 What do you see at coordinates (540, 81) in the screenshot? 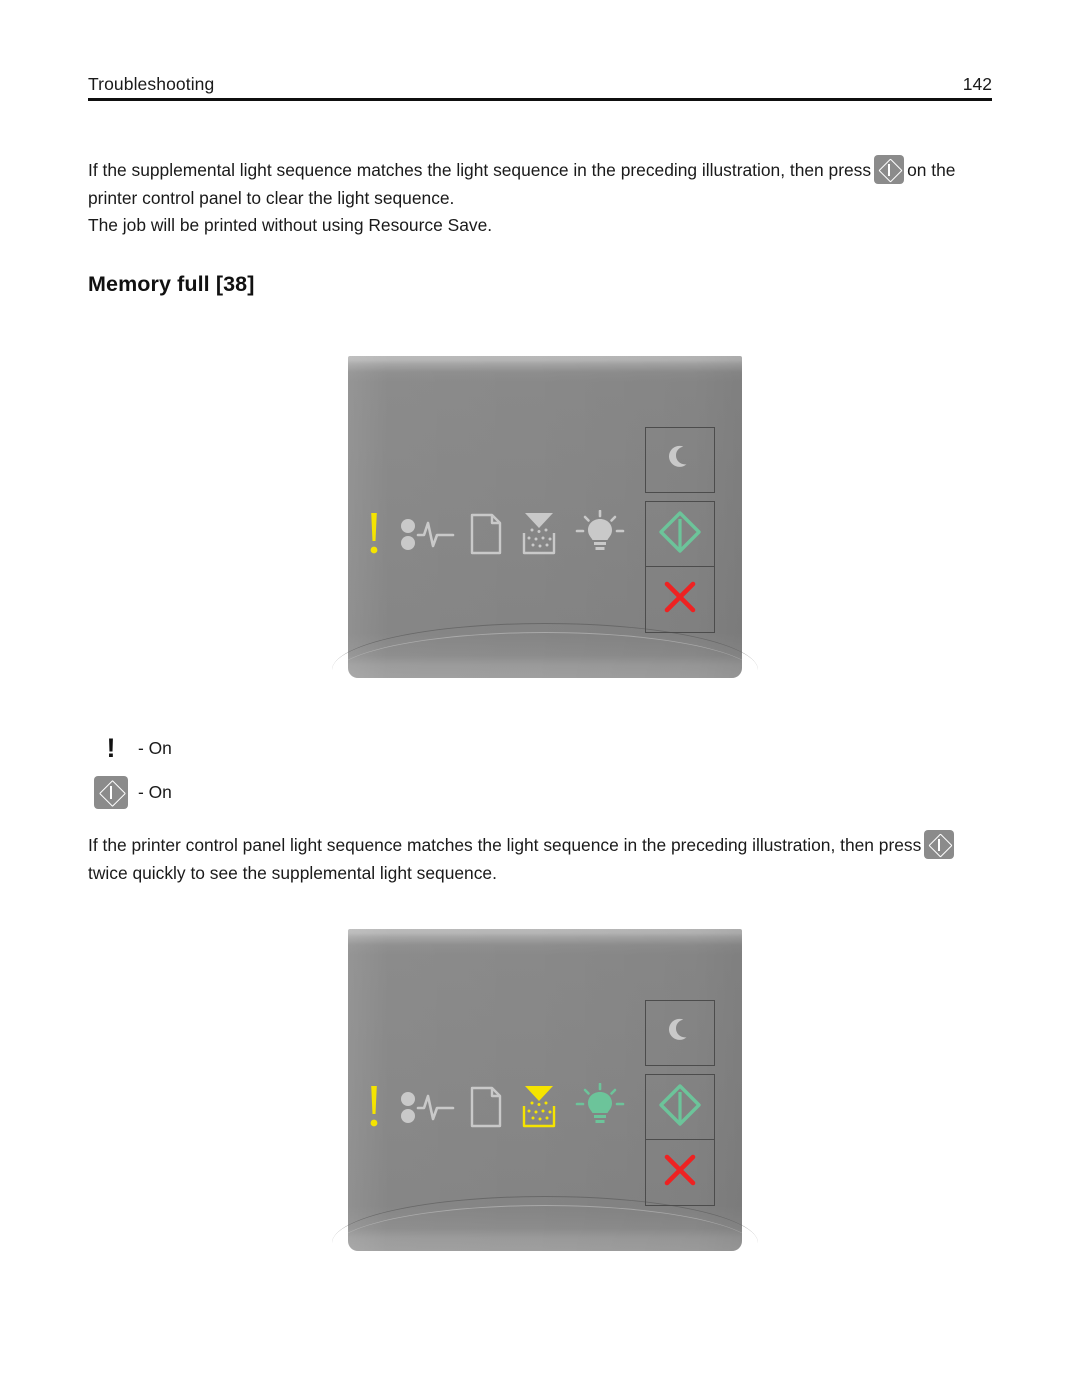
I see `page-header: Troubleshooting 142` at bounding box center [540, 81].